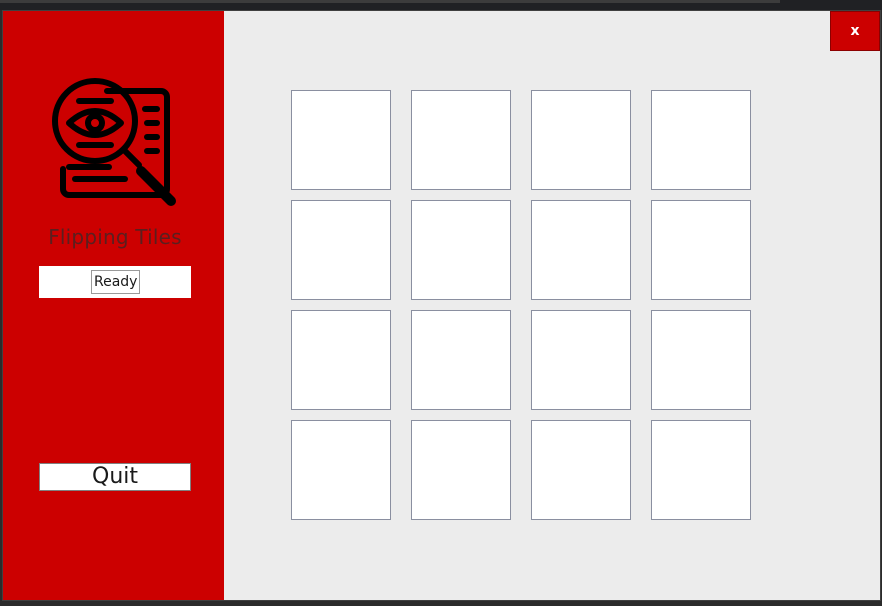 The height and width of the screenshot is (606, 882). I want to click on tile-r4-c1, so click(341, 470).